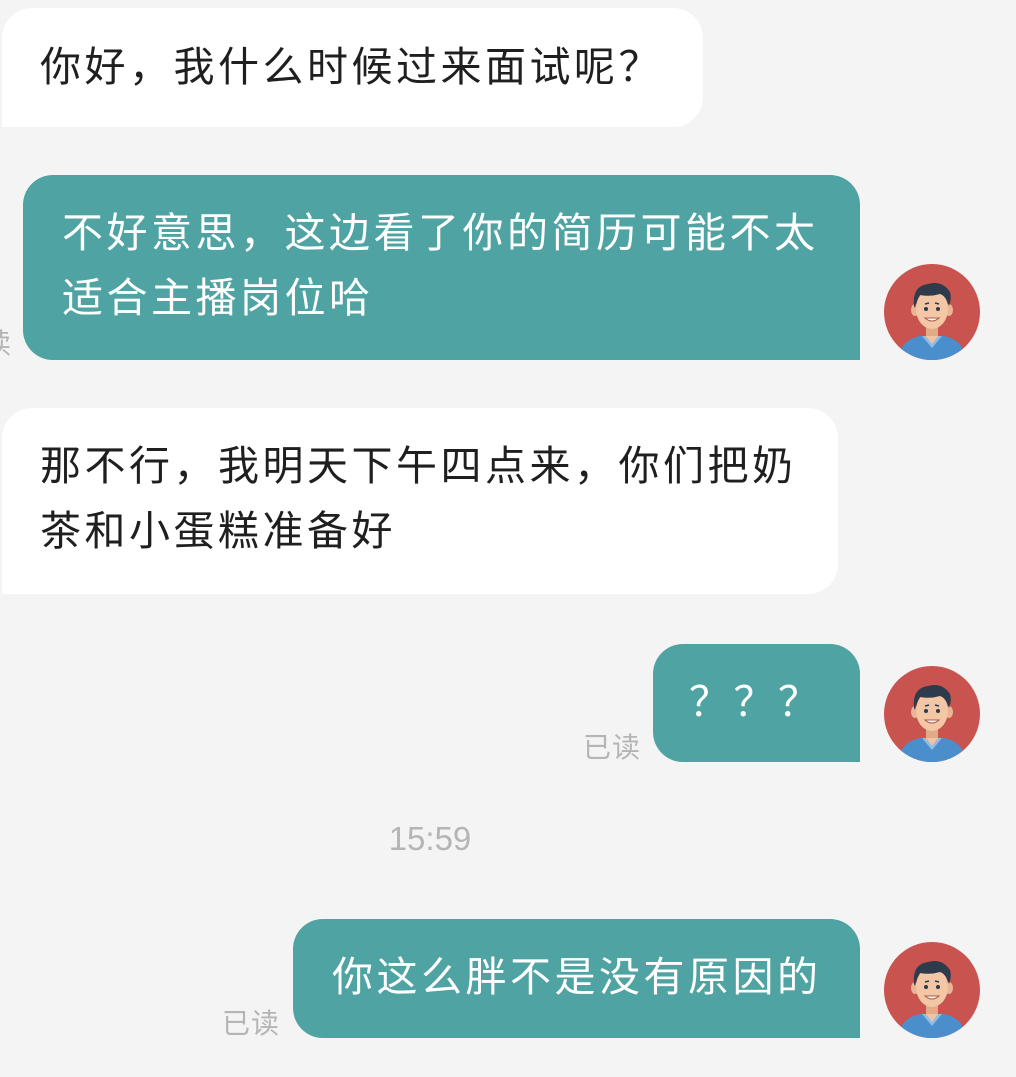 The image size is (1016, 1077). I want to click on incoming-message-bubble: 你好，我什么时候过来面试呢？, so click(352, 67).